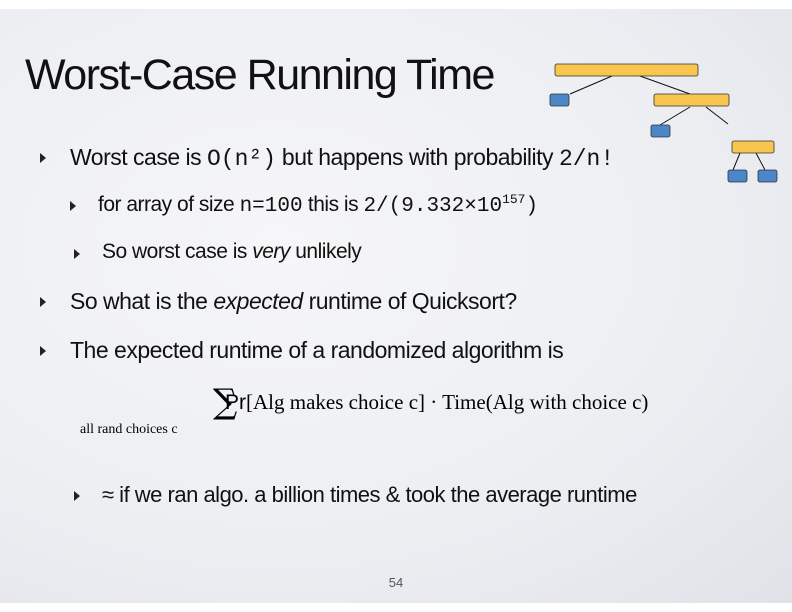 The image size is (792, 612). I want to click on page-number: 54, so click(396, 582).